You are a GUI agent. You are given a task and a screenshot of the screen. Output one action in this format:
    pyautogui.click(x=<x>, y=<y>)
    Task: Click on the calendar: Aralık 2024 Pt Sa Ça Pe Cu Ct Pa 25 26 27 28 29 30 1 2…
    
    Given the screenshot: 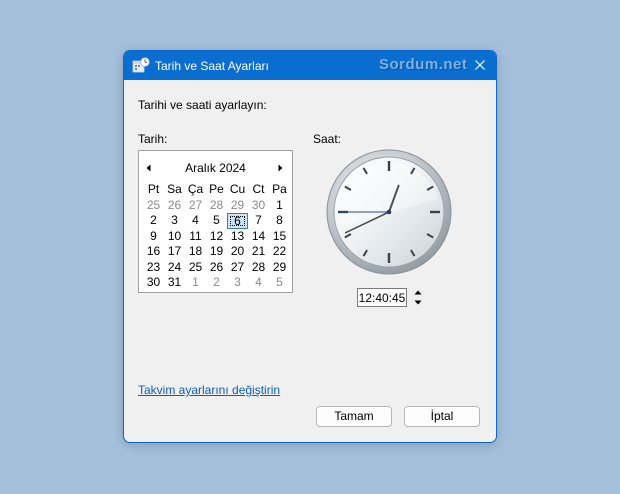 What is the action you would take?
    pyautogui.click(x=215, y=221)
    